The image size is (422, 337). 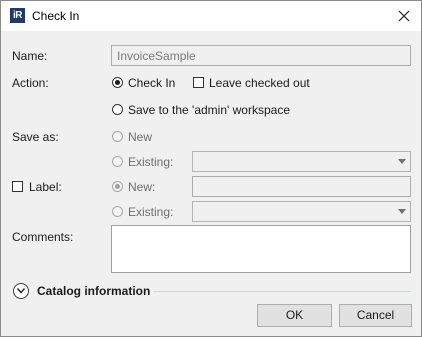 I want to click on ok-button: OK, so click(x=294, y=315).